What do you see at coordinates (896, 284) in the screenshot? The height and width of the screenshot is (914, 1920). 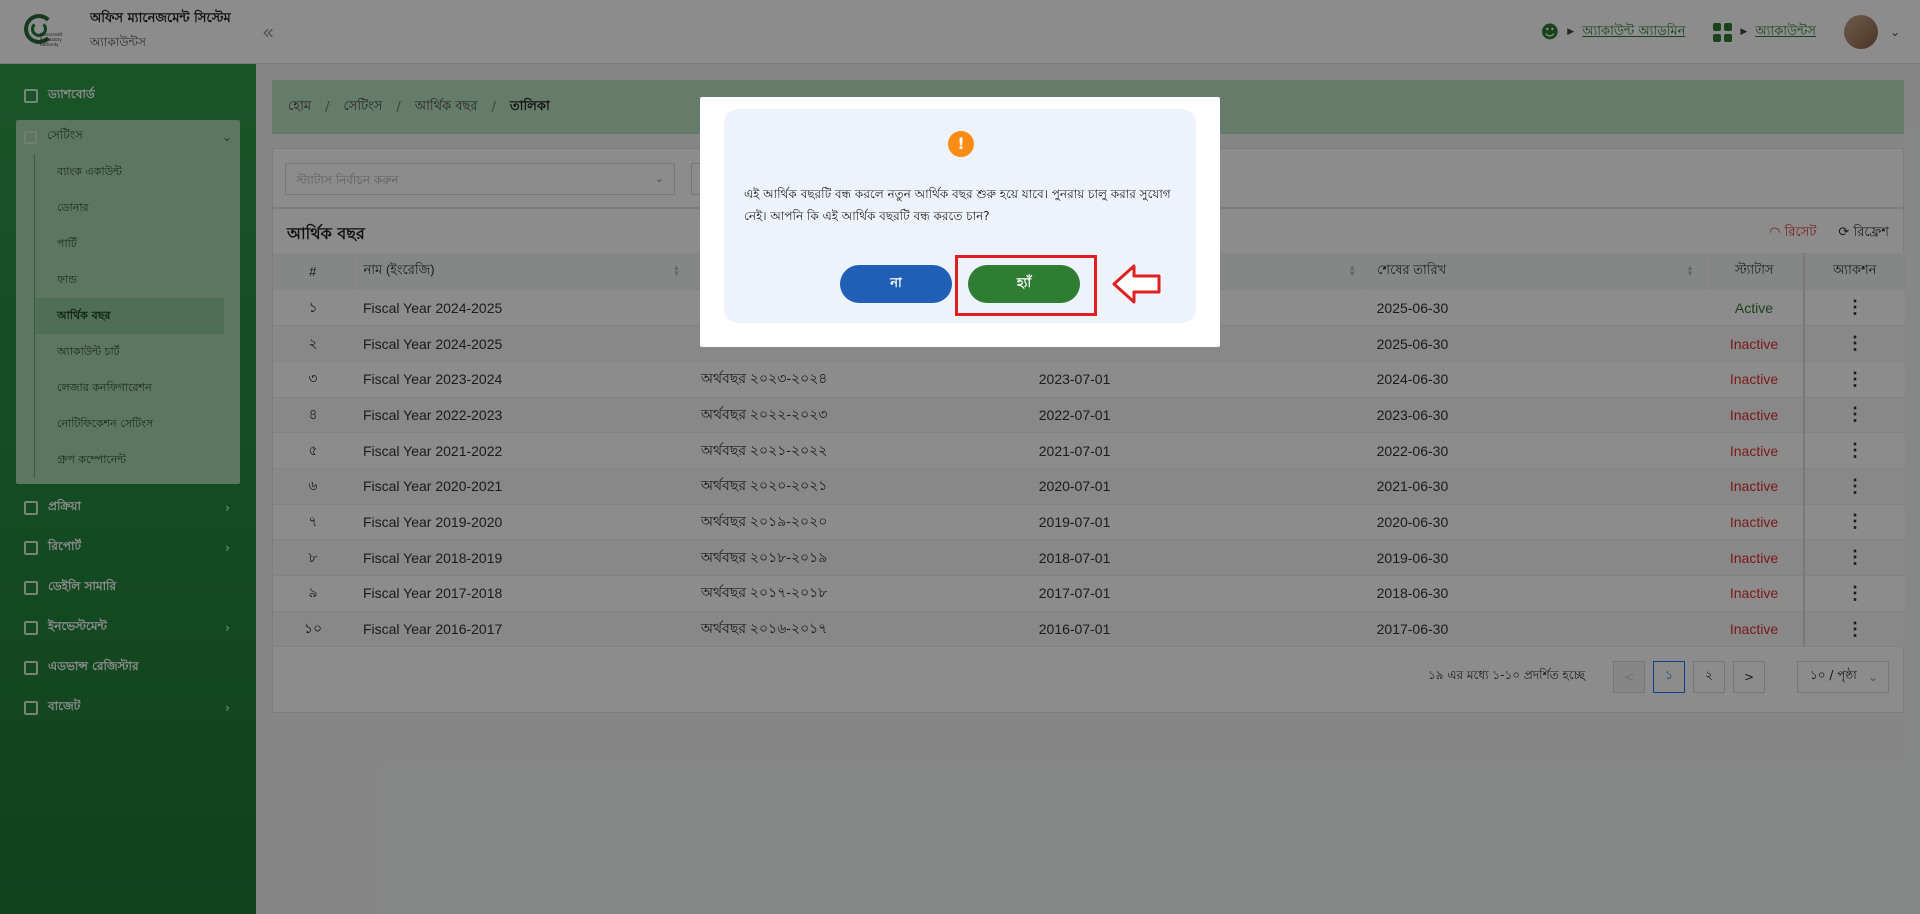 I see `cancel-button: না` at bounding box center [896, 284].